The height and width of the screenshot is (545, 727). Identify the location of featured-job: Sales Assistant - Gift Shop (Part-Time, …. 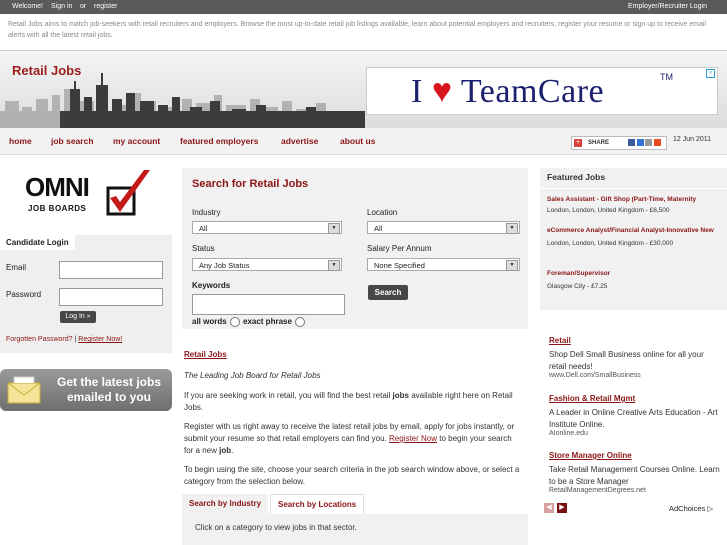
(636, 205).